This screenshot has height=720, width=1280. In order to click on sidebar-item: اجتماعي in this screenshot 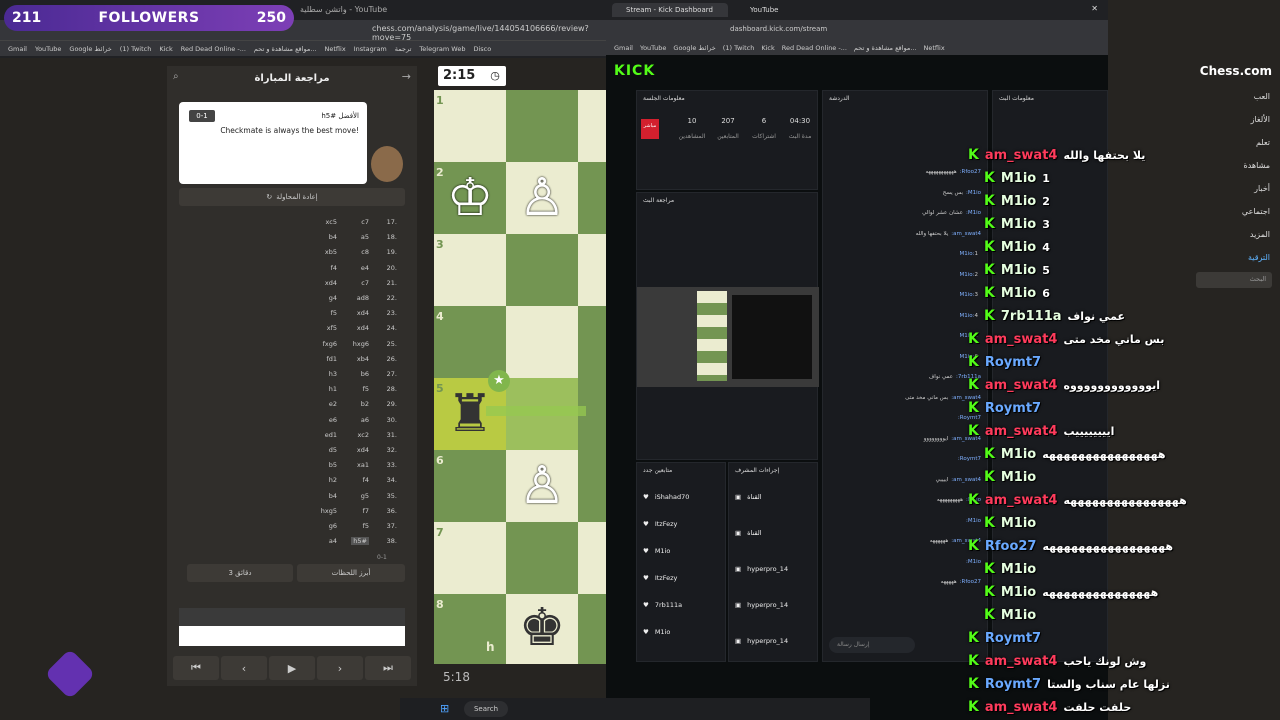, I will do `click(1256, 211)`.